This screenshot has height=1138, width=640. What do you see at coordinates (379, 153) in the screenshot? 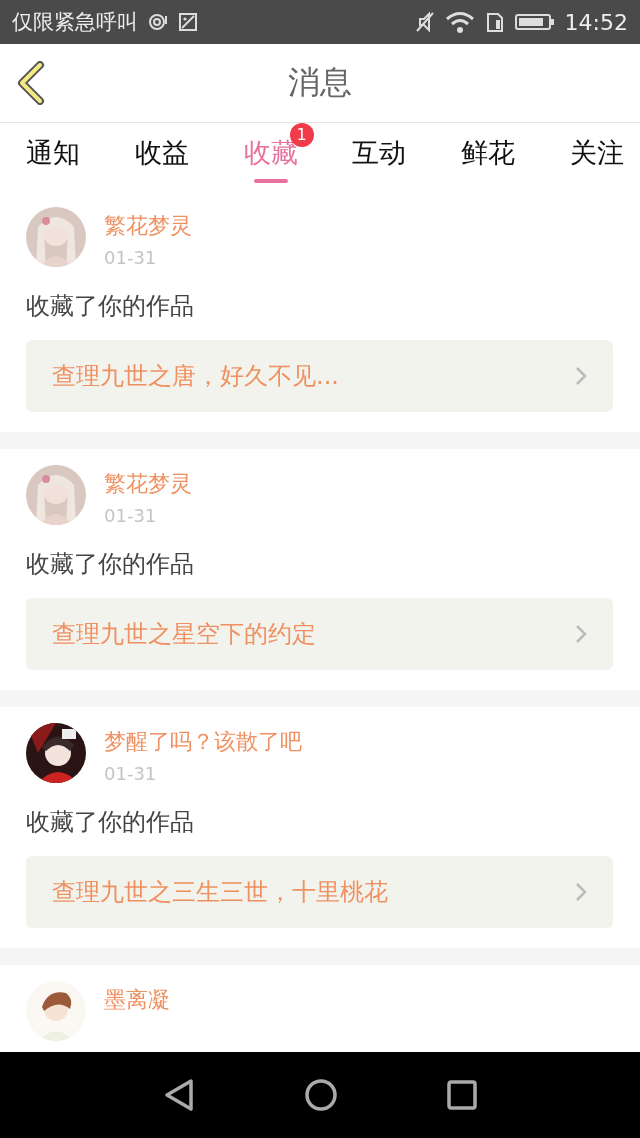
I see `tab: 互动` at bounding box center [379, 153].